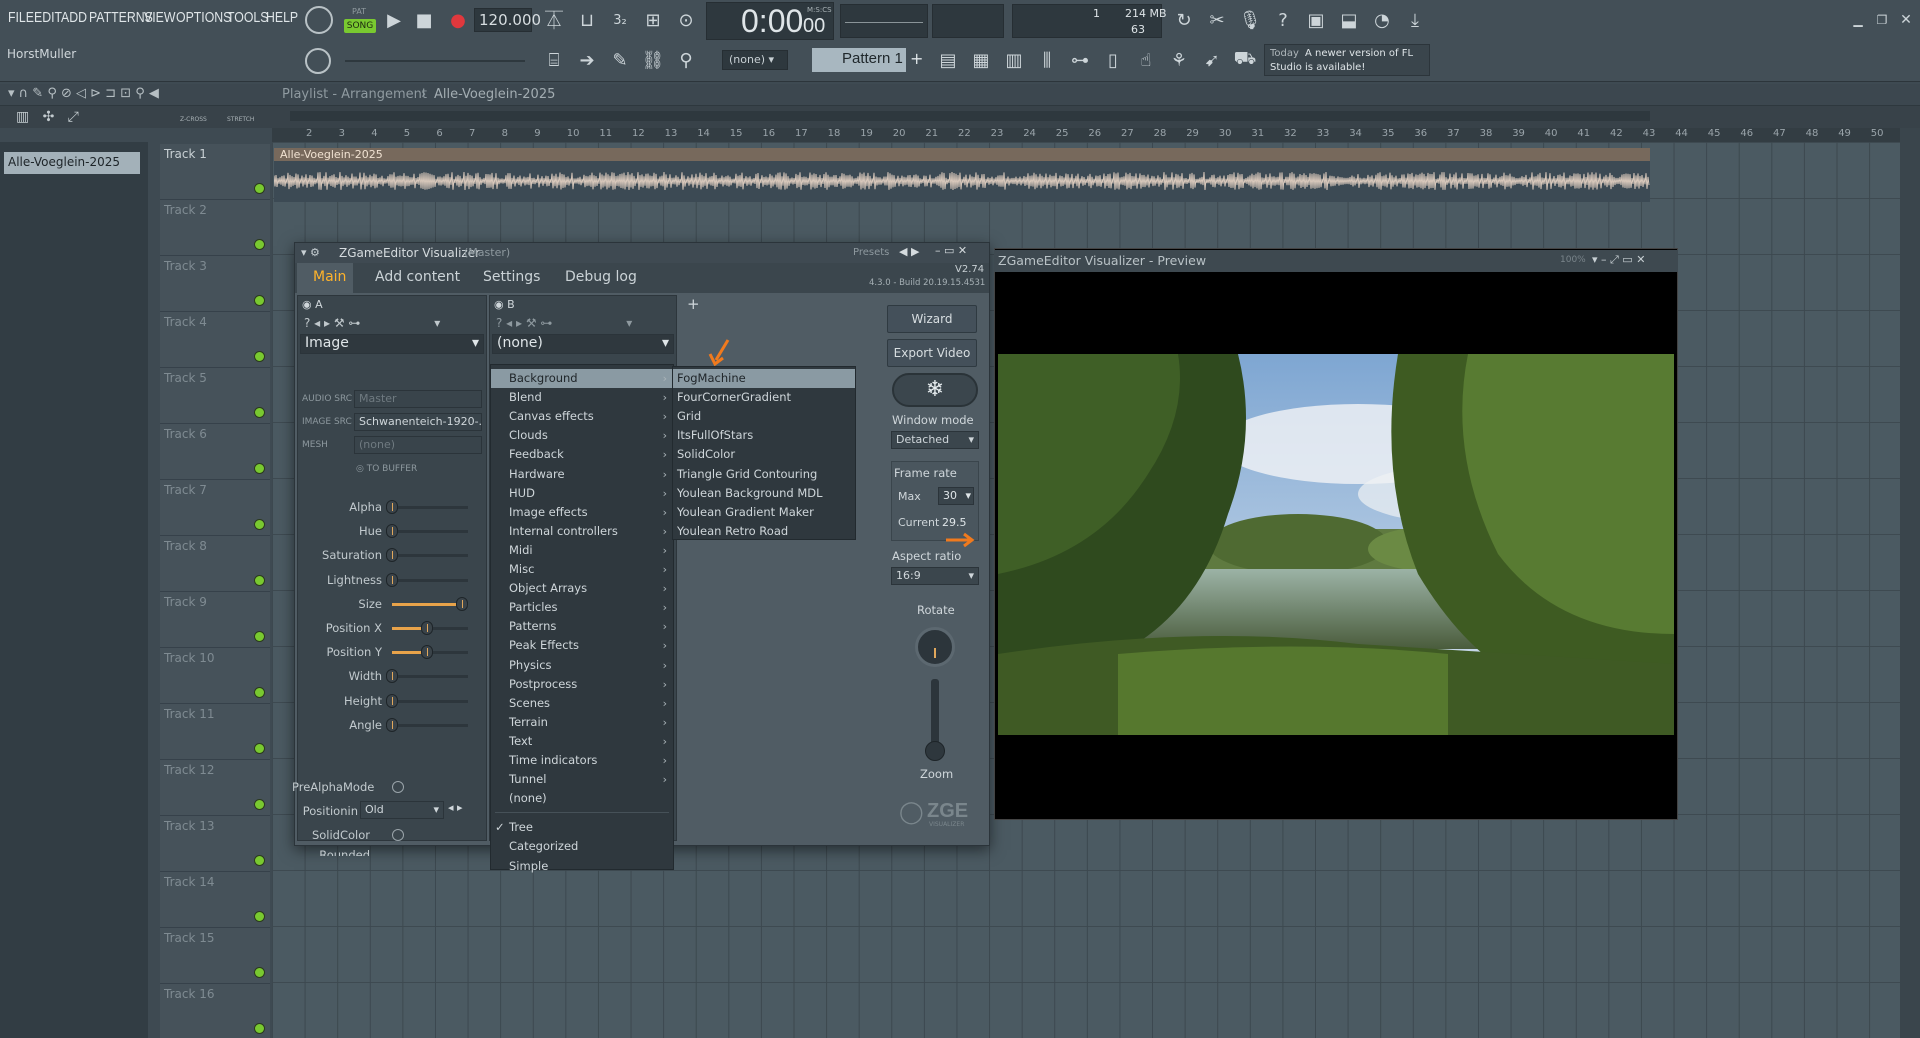  I want to click on track-header: Track 10, so click(215, 676).